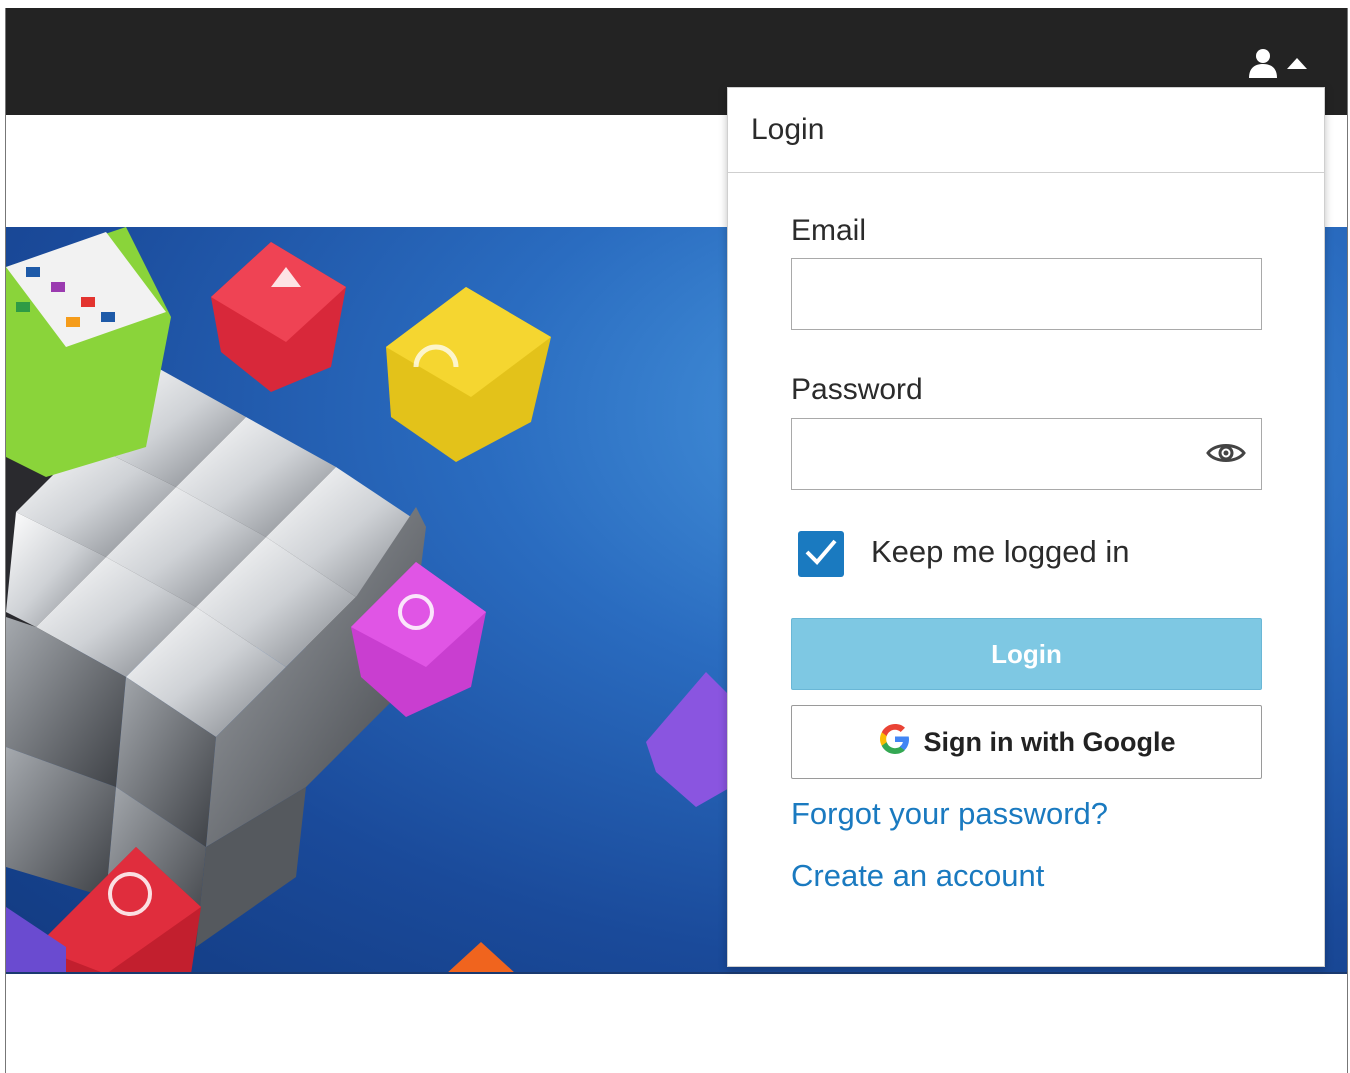 This screenshot has width=1350, height=1073. I want to click on user-icon, so click(1263, 63).